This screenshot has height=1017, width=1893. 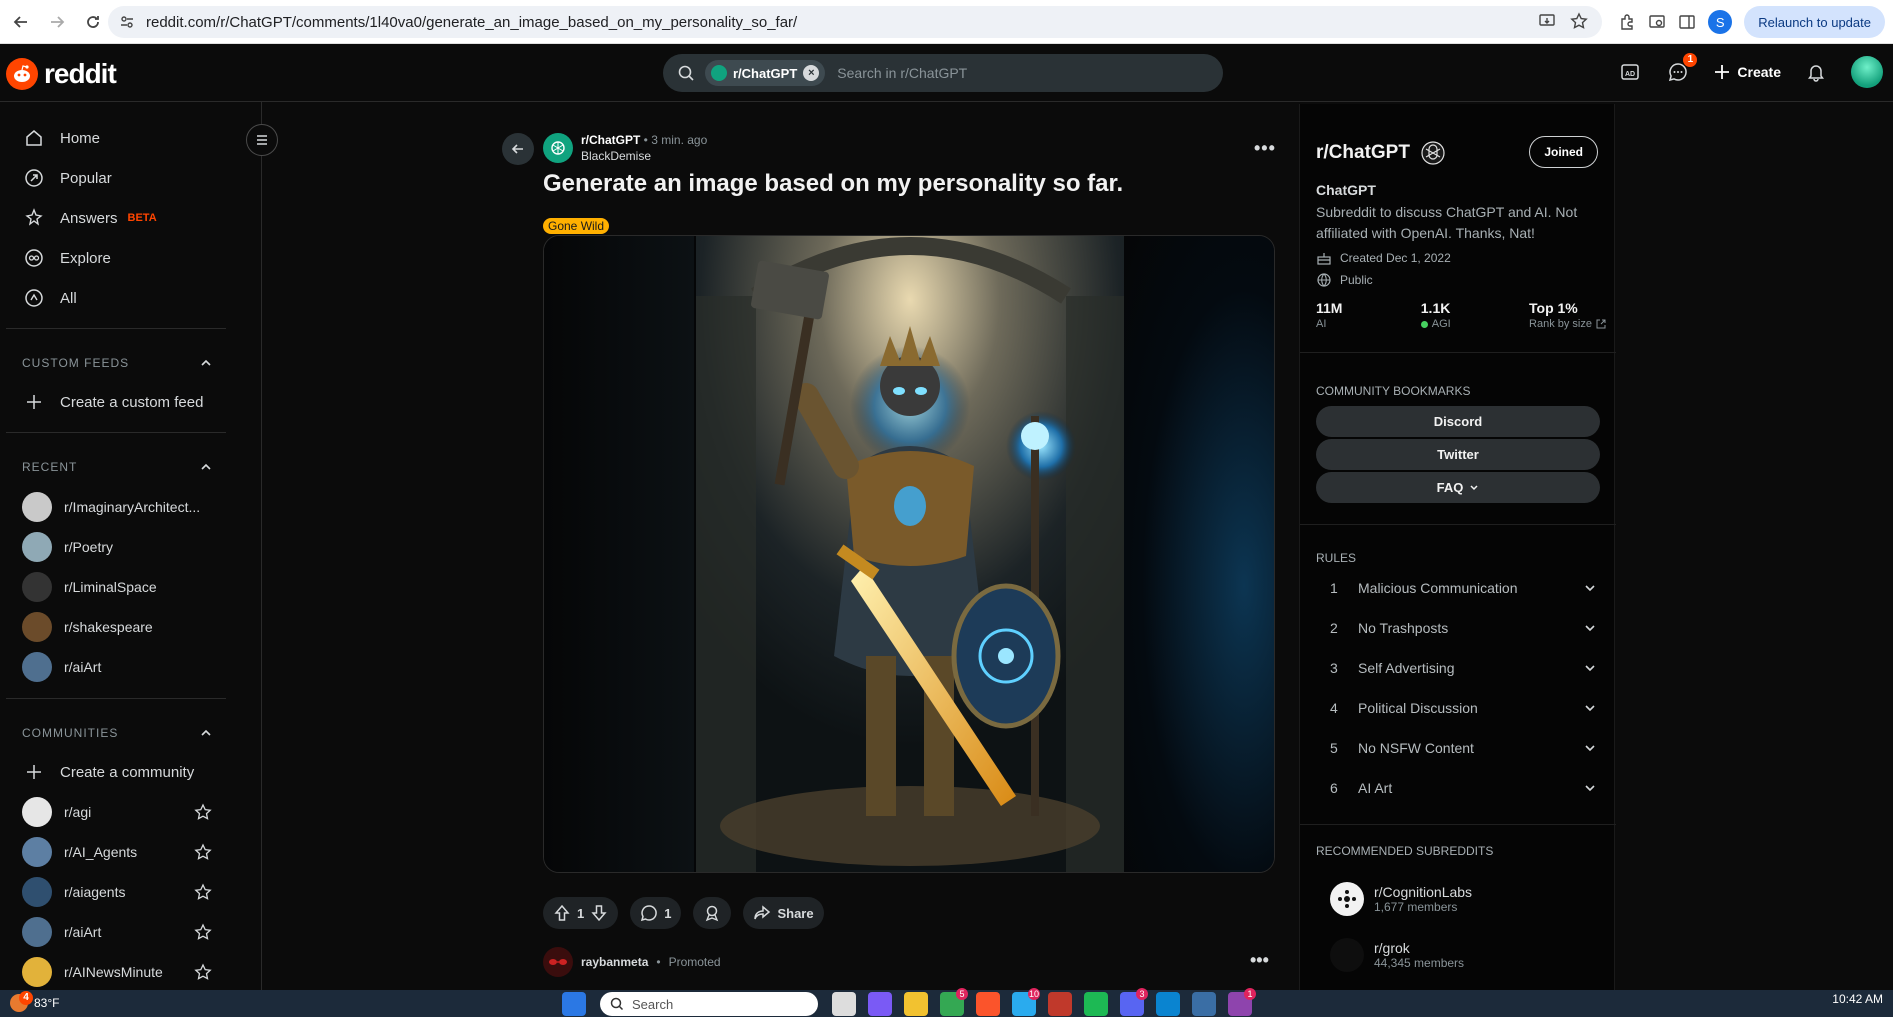 I want to click on post-flair: Gone Wild, so click(x=576, y=226).